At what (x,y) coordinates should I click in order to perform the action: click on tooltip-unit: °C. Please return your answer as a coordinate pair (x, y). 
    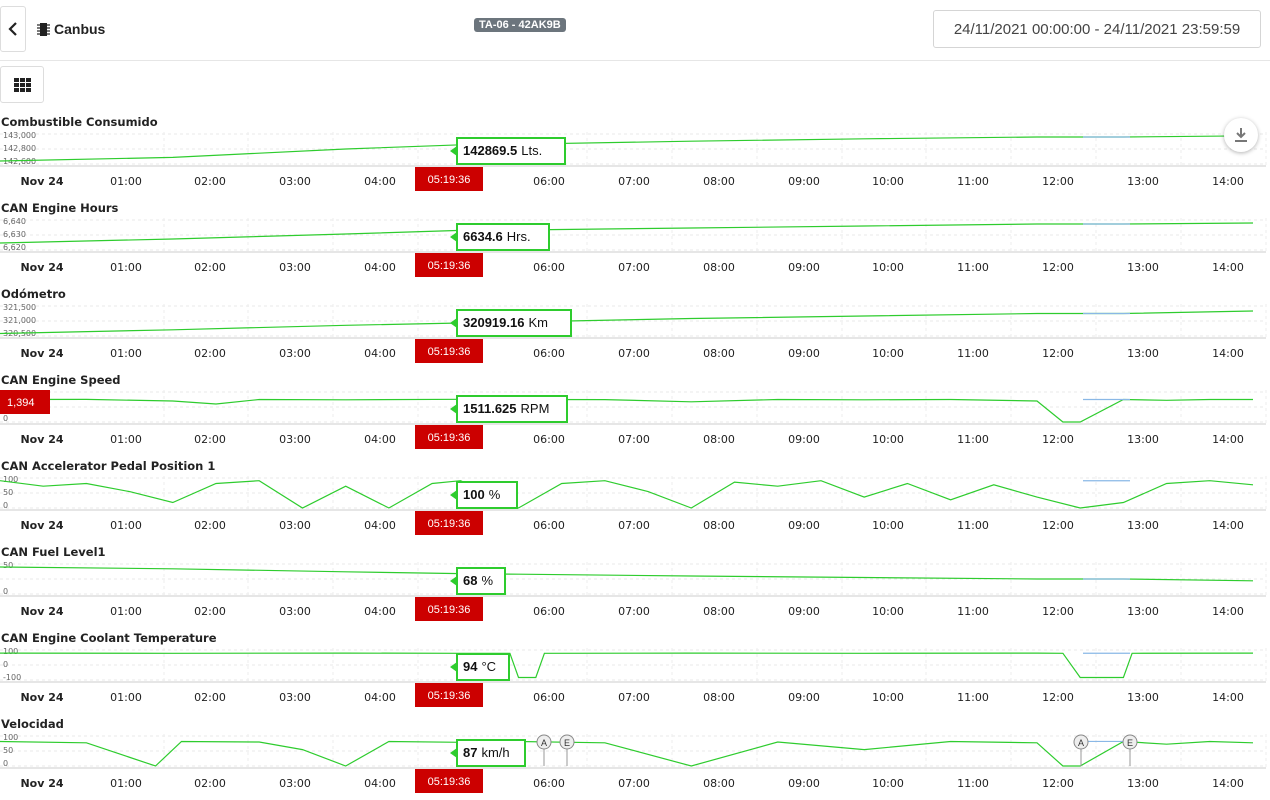
    Looking at the image, I should click on (488, 666).